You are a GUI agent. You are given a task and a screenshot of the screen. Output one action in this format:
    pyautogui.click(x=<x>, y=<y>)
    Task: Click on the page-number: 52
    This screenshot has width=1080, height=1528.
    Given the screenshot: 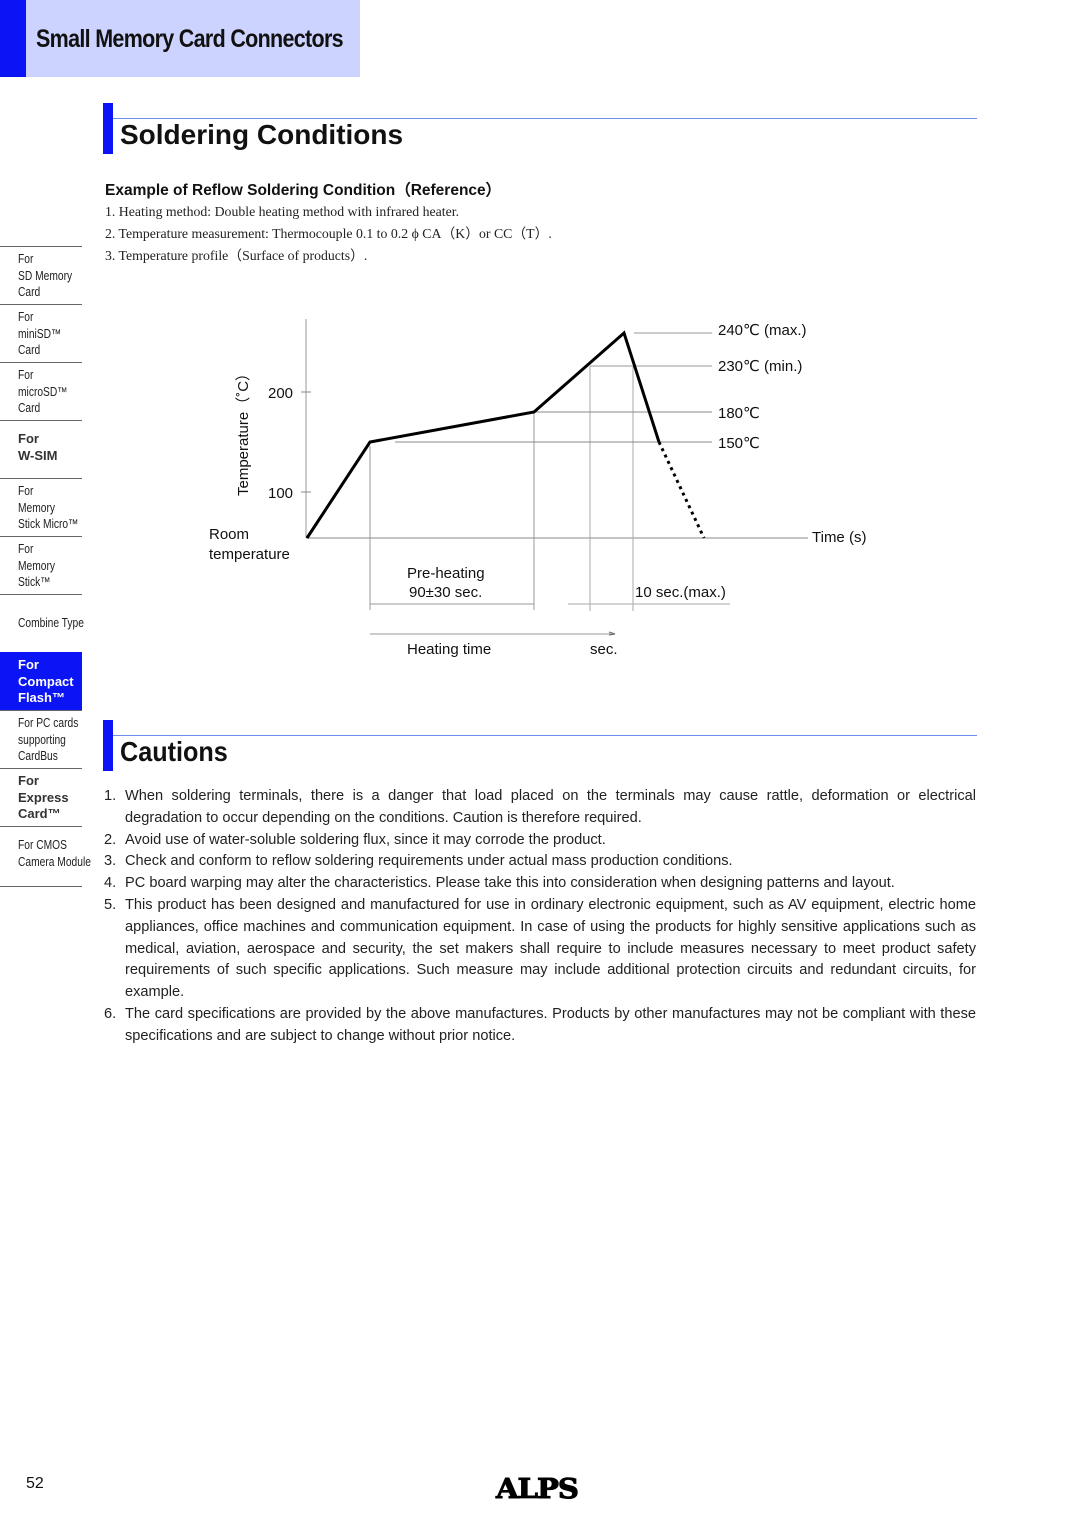 What is the action you would take?
    pyautogui.click(x=35, y=1483)
    